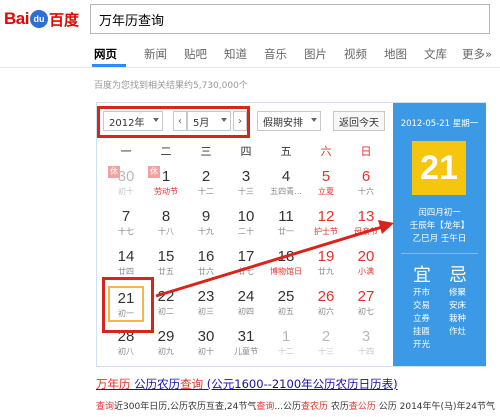 The height and width of the screenshot is (417, 500). Describe the element at coordinates (155, 384) in the screenshot. I see `result-title-text: 公历农历` at that location.